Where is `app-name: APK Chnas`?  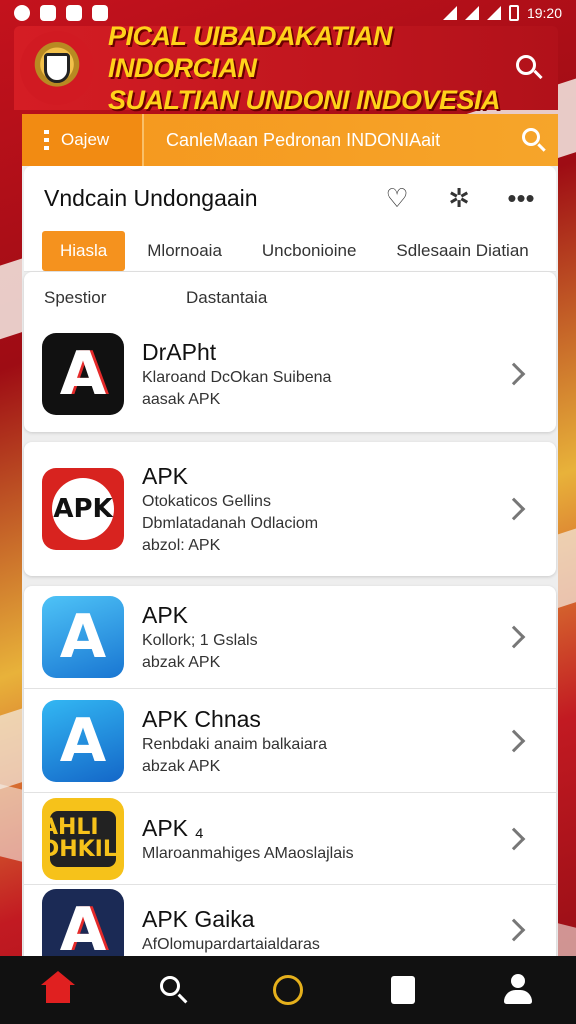 app-name: APK Chnas is located at coordinates (201, 718).